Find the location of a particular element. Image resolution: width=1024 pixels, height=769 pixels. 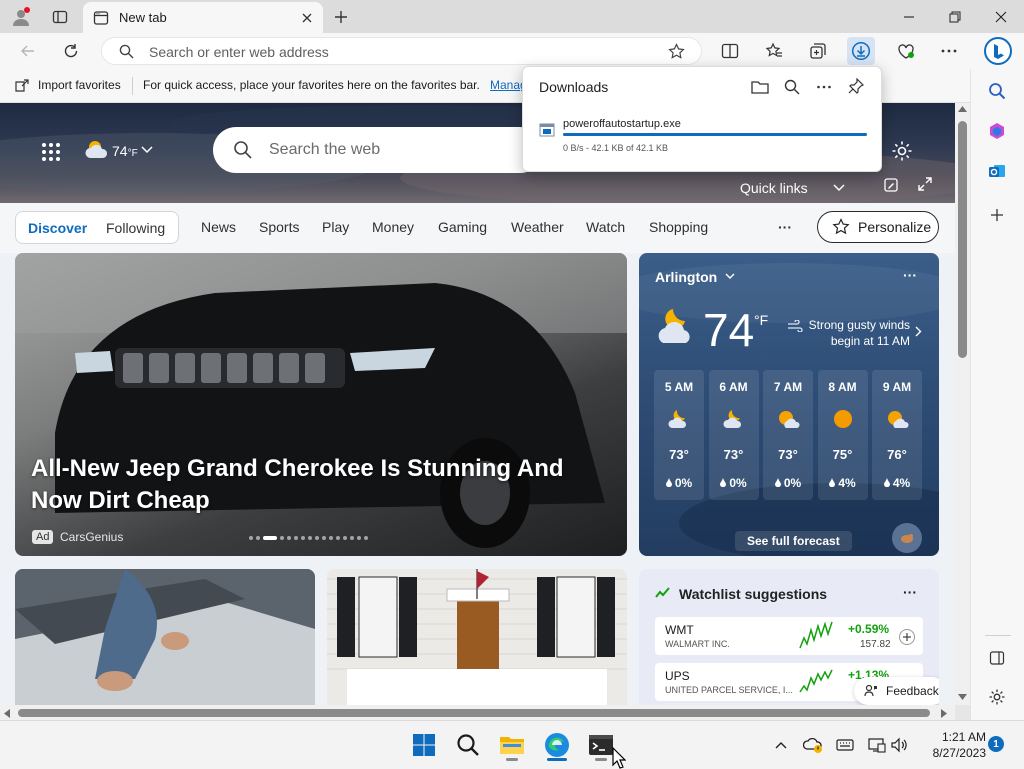

stock-row: WMT WALMART INC. +0.59% 157.82 is located at coordinates (789, 636).